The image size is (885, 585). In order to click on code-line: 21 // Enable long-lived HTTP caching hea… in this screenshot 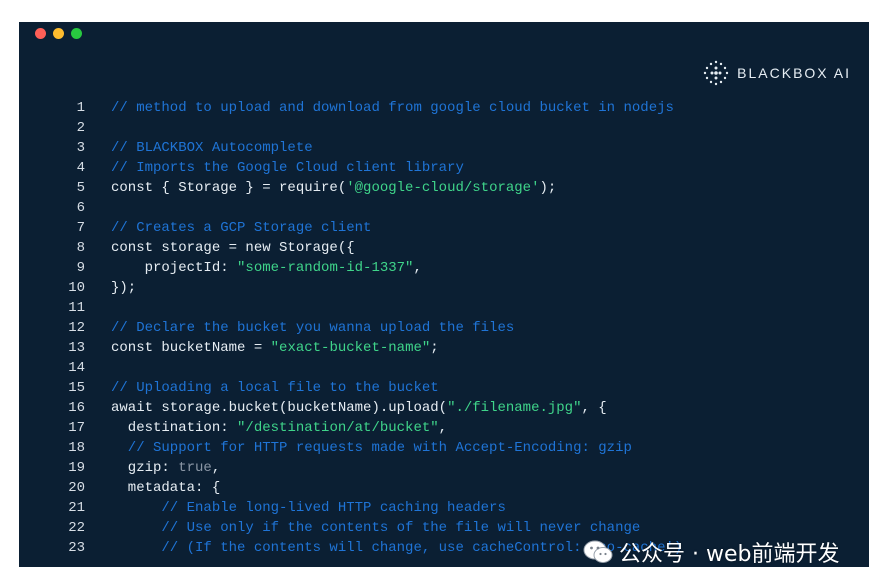, I will do `click(444, 508)`.